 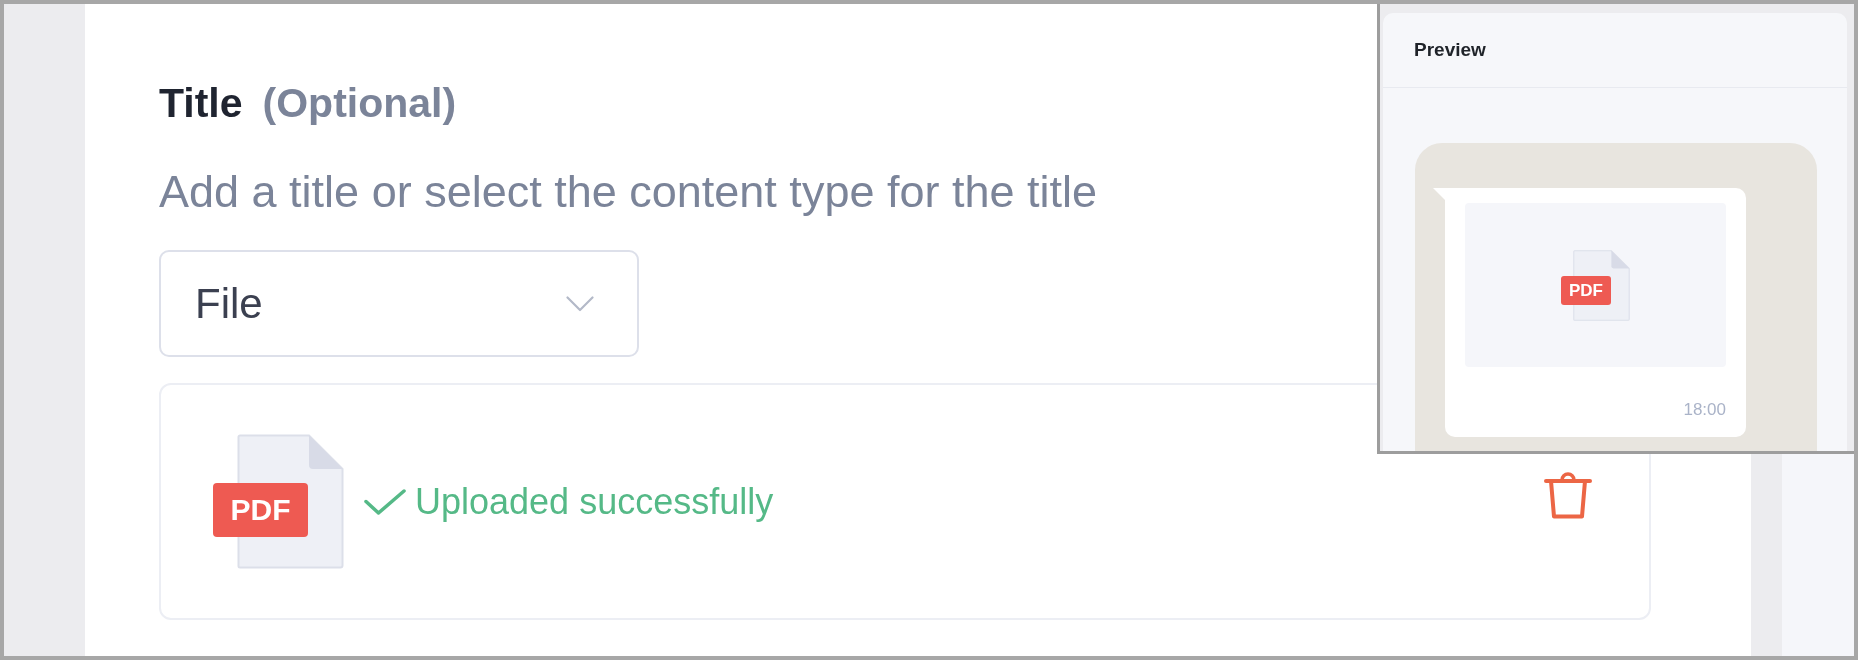 I want to click on checkmark-icon, so click(x=385, y=501).